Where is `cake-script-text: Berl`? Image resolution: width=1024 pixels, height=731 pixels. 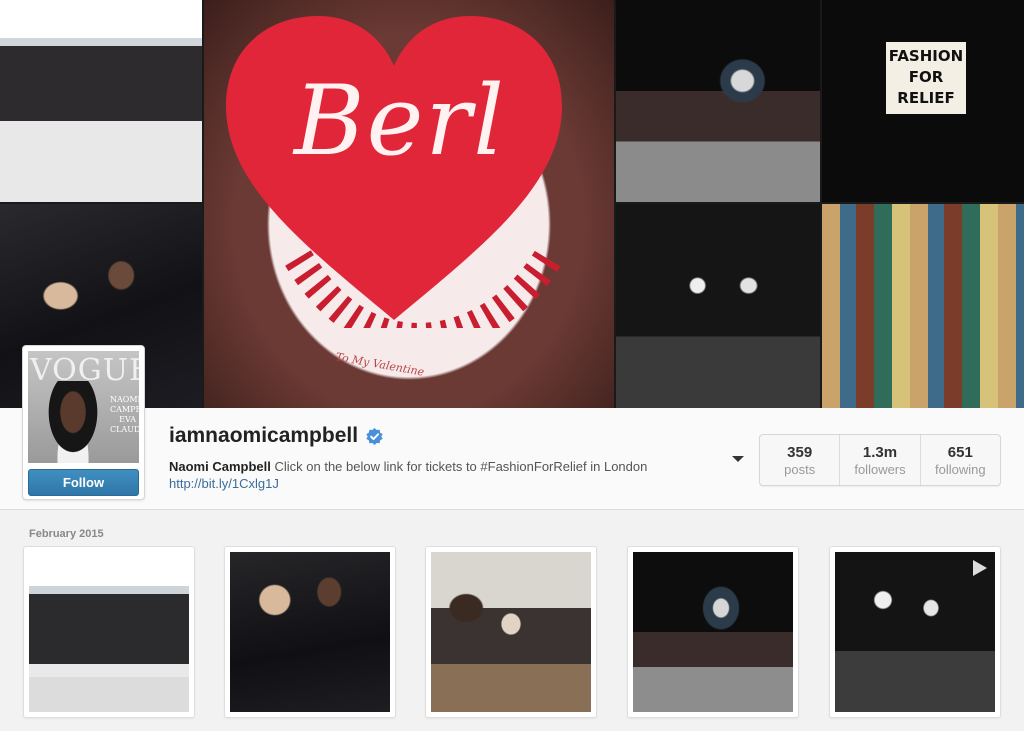
cake-script-text: Berl is located at coordinates (400, 121).